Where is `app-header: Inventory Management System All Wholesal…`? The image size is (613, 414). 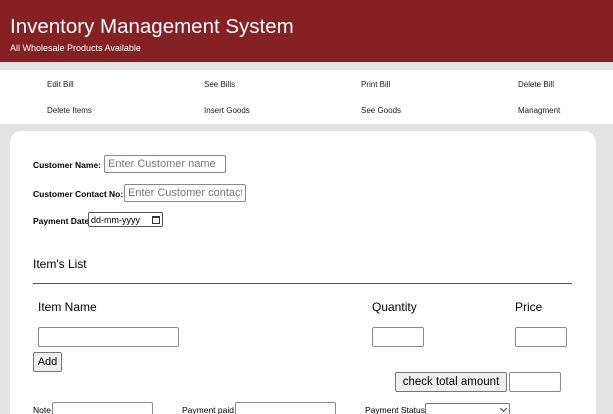
app-header: Inventory Management System All Wholesal… is located at coordinates (306, 31).